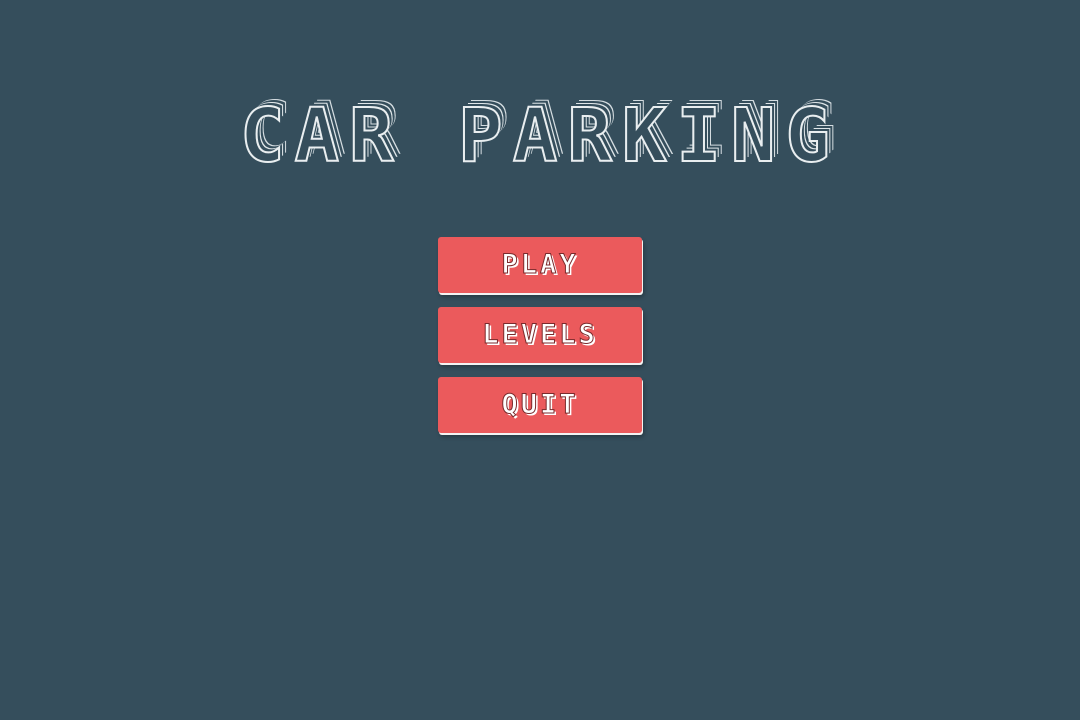 The width and height of the screenshot is (1080, 720). What do you see at coordinates (540, 405) in the screenshot?
I see `quit-button: QUIT` at bounding box center [540, 405].